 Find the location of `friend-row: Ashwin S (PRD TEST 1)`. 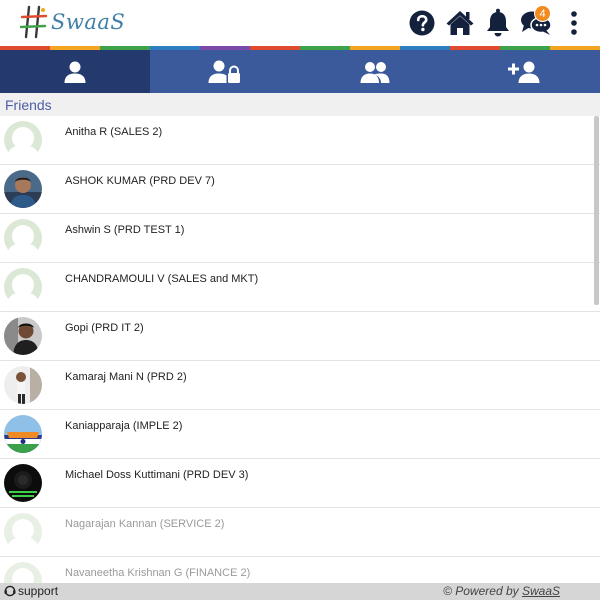

friend-row: Ashwin S (PRD TEST 1) is located at coordinates (300, 238).